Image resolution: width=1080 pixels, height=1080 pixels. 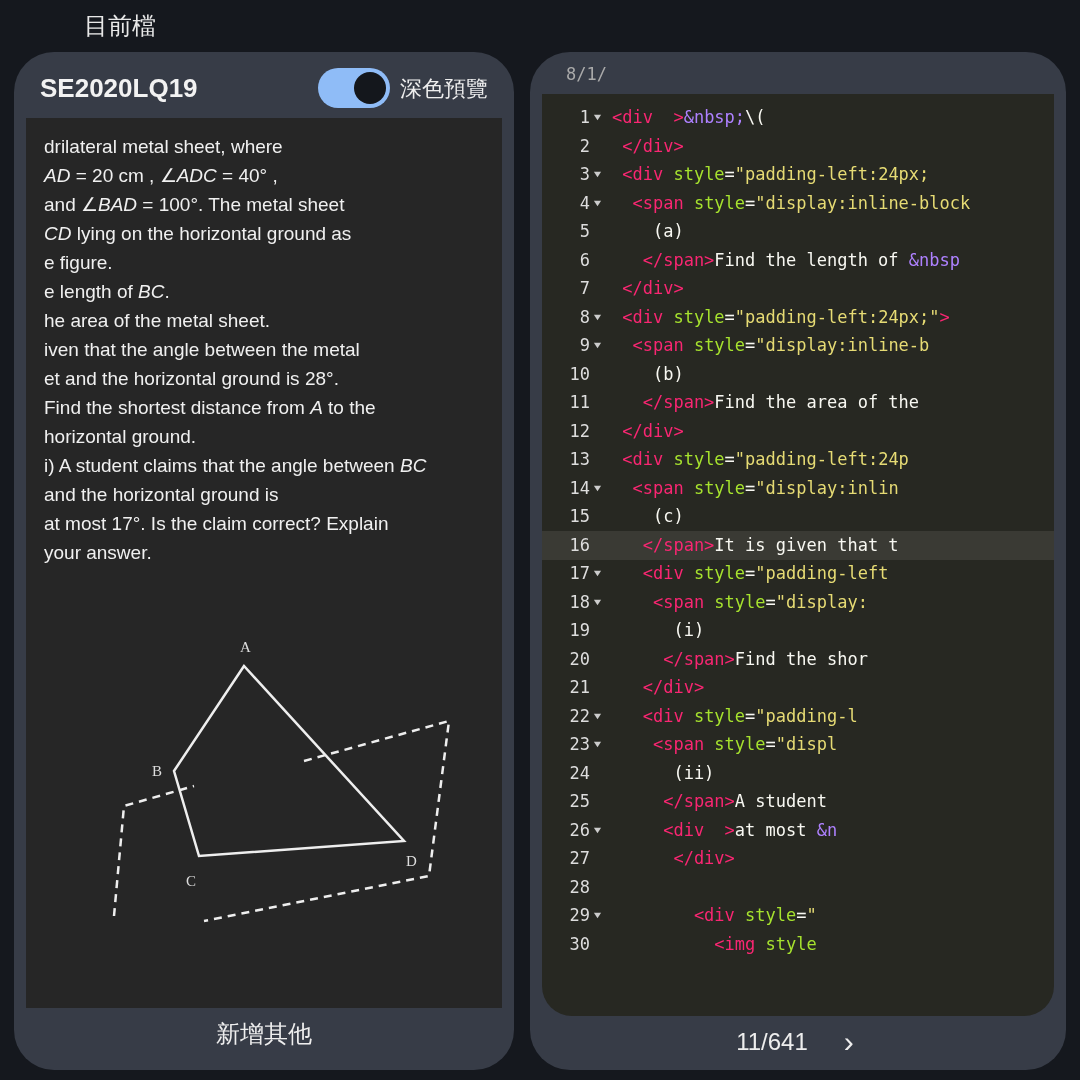 What do you see at coordinates (765, 459) in the screenshot?
I see `code-line: <div style="padding-left:24p` at bounding box center [765, 459].